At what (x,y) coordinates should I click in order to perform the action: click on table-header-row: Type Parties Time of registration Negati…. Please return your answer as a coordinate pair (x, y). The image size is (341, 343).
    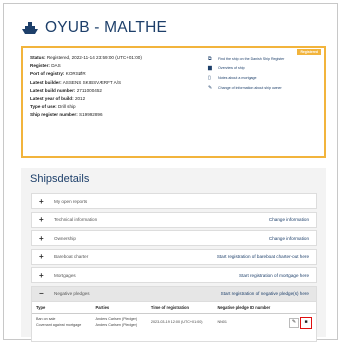
    Looking at the image, I should click on (174, 307).